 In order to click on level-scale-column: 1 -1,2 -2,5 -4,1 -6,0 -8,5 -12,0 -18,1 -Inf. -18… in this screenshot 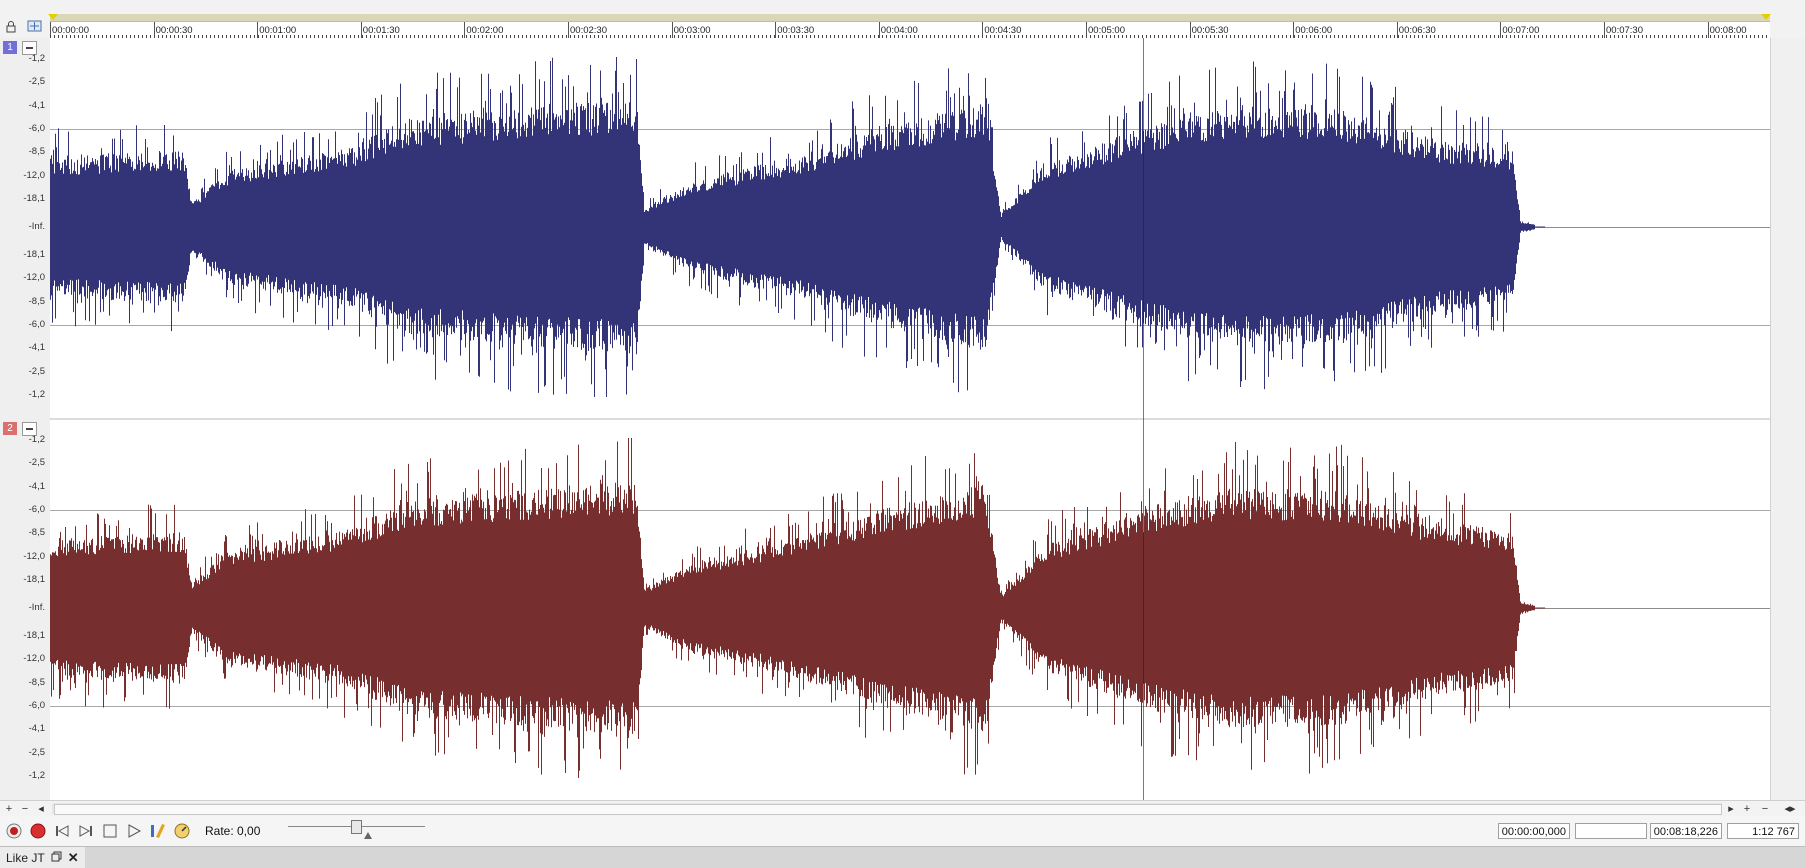, I will do `click(25, 419)`.